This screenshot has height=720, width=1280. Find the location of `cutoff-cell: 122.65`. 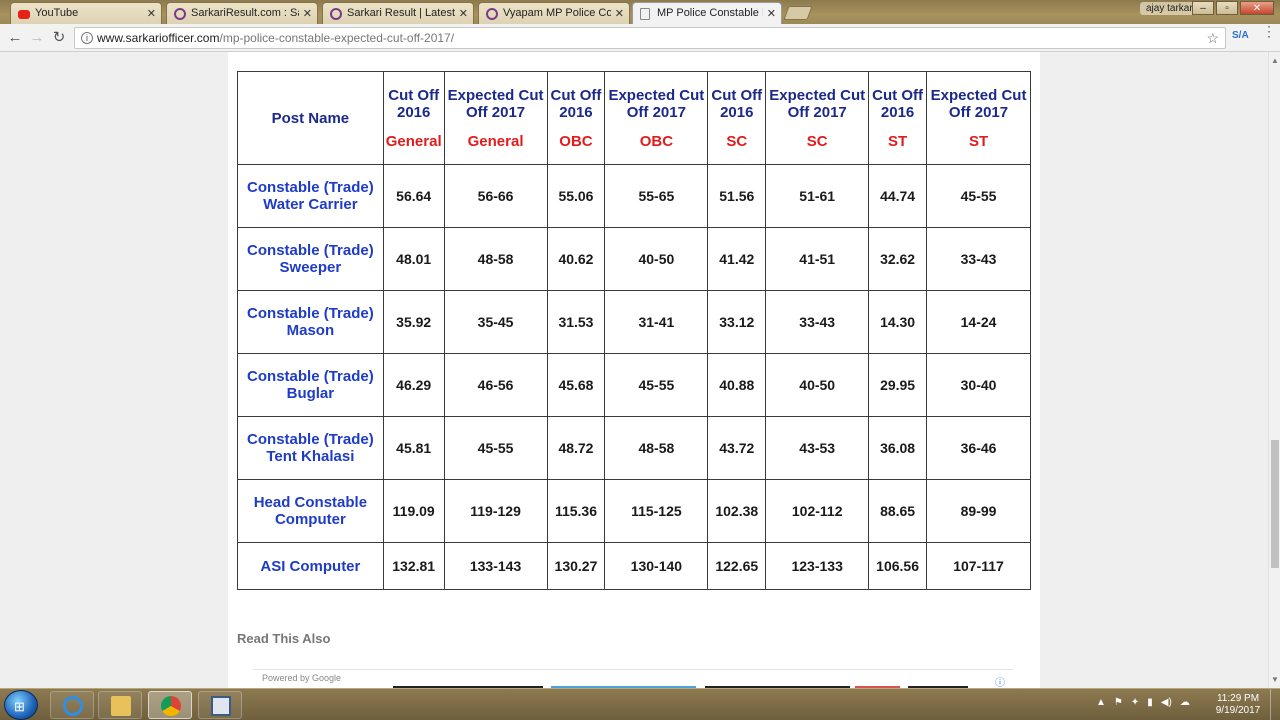

cutoff-cell: 122.65 is located at coordinates (737, 566).